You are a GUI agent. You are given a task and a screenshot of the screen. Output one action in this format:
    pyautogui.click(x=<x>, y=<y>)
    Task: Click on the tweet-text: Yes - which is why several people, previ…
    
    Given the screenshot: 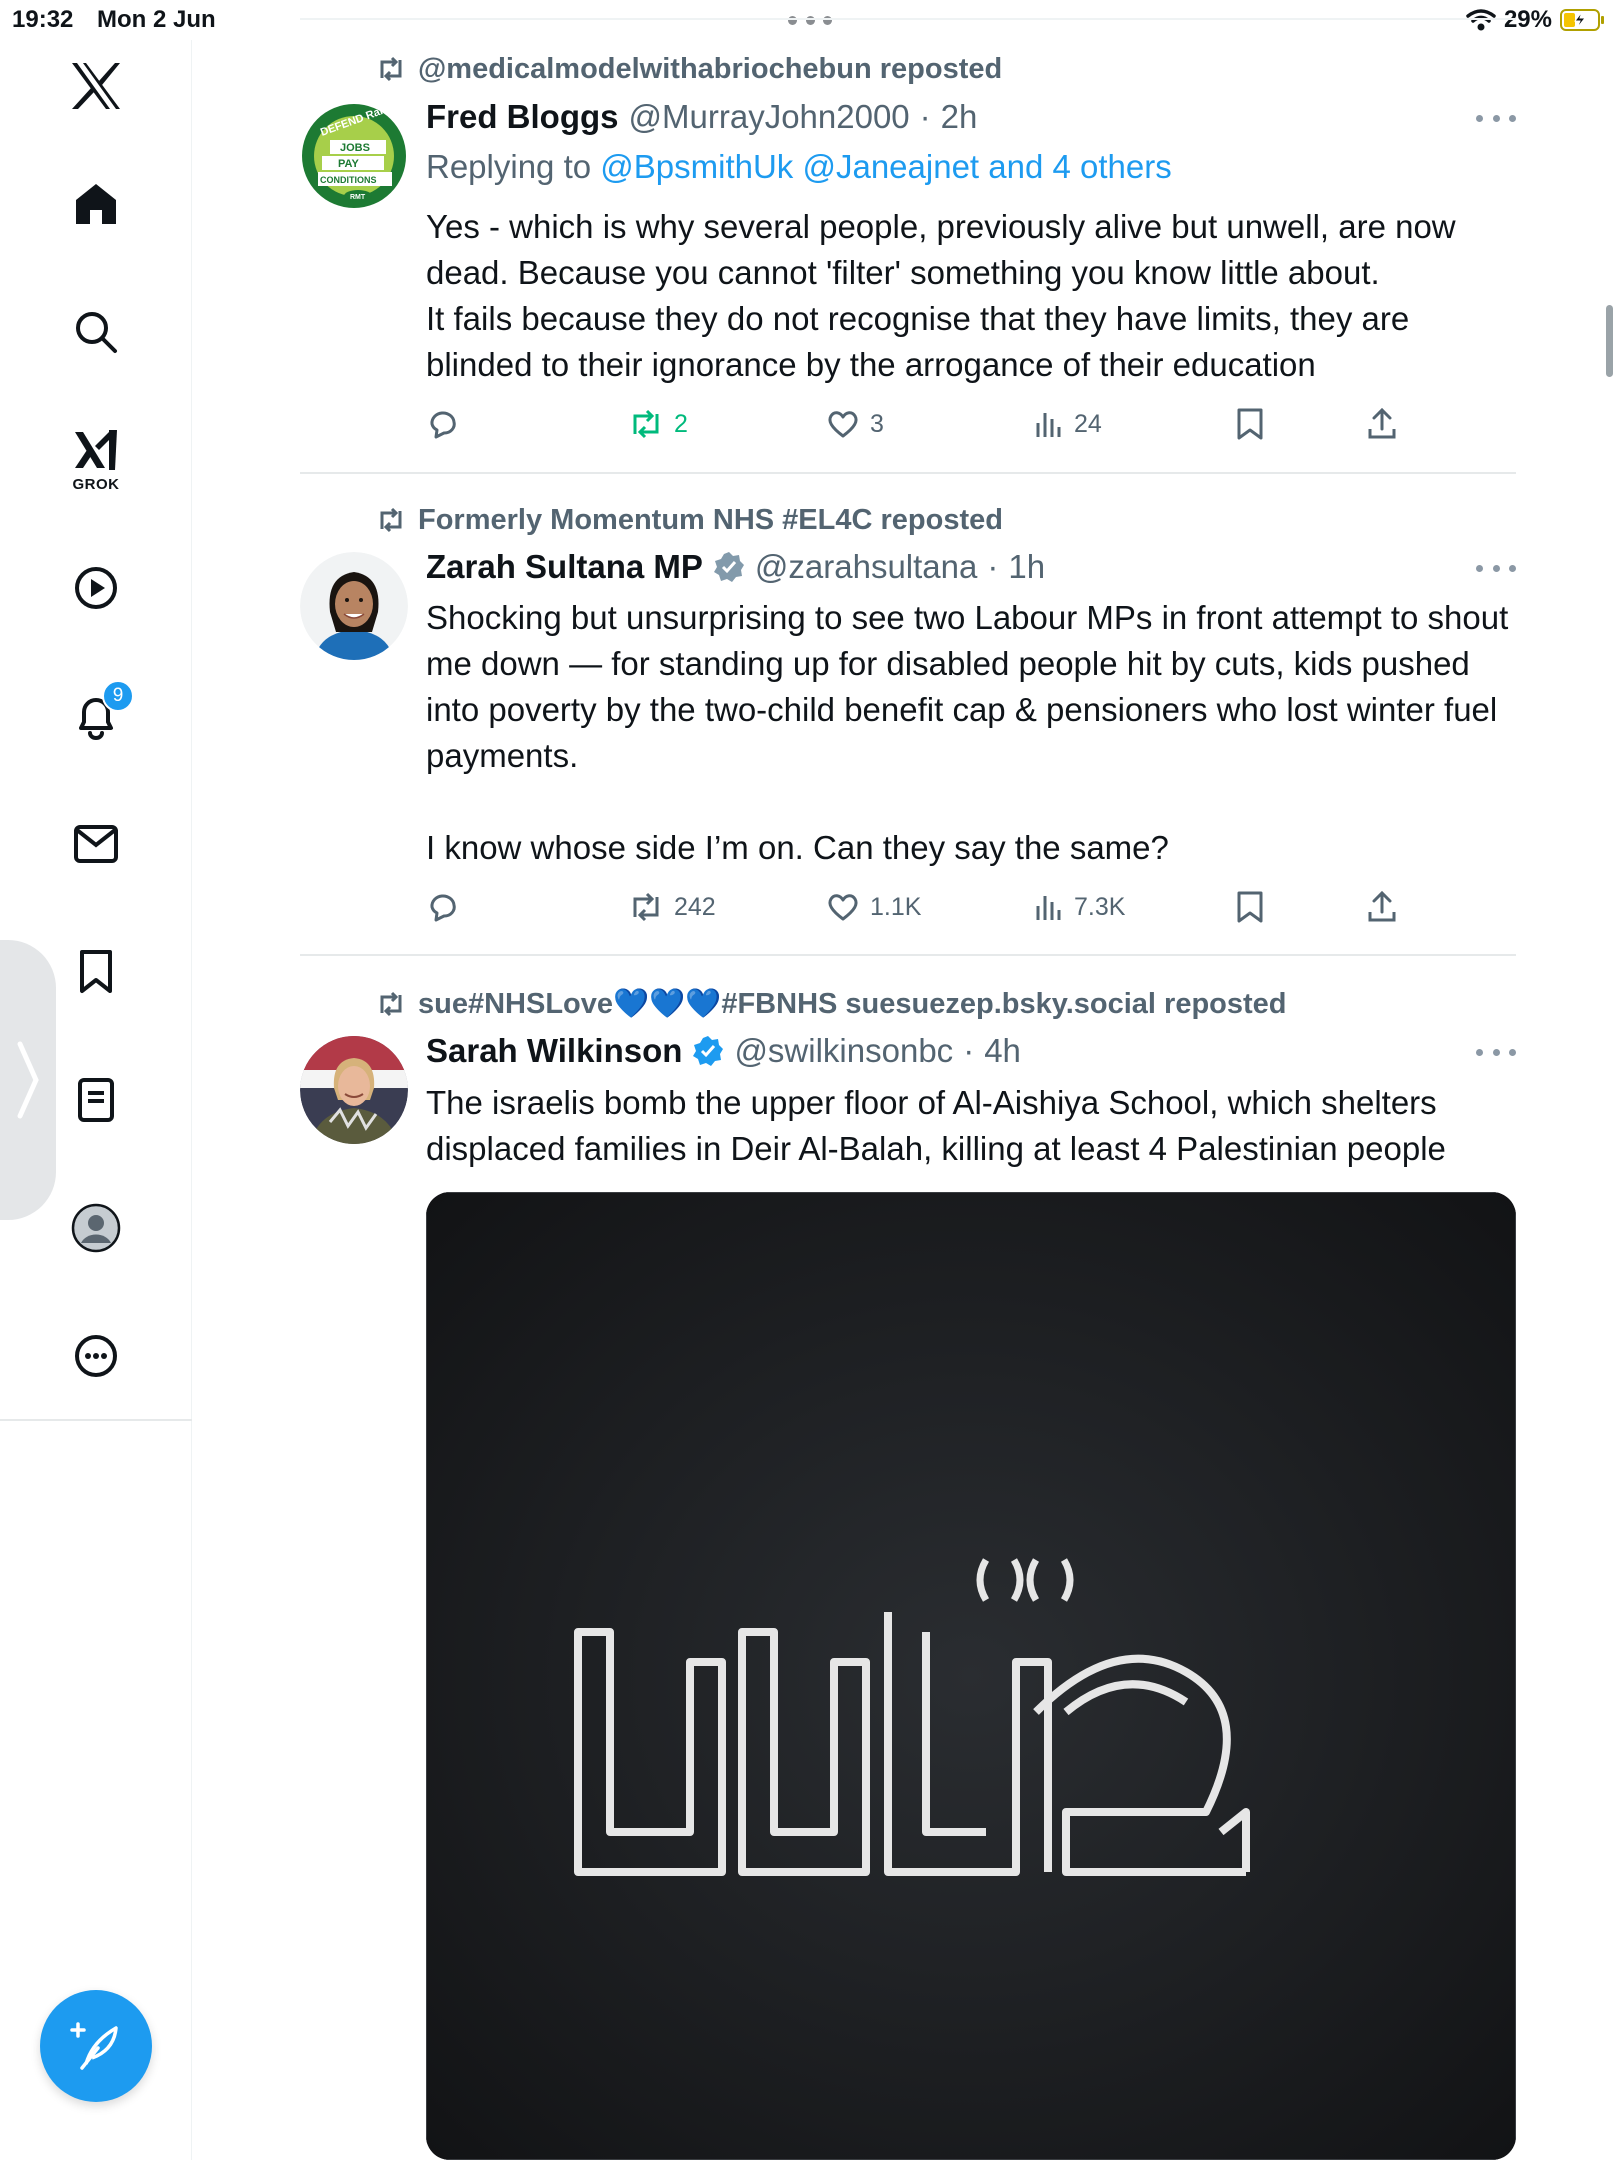 What is the action you would take?
    pyautogui.click(x=941, y=295)
    